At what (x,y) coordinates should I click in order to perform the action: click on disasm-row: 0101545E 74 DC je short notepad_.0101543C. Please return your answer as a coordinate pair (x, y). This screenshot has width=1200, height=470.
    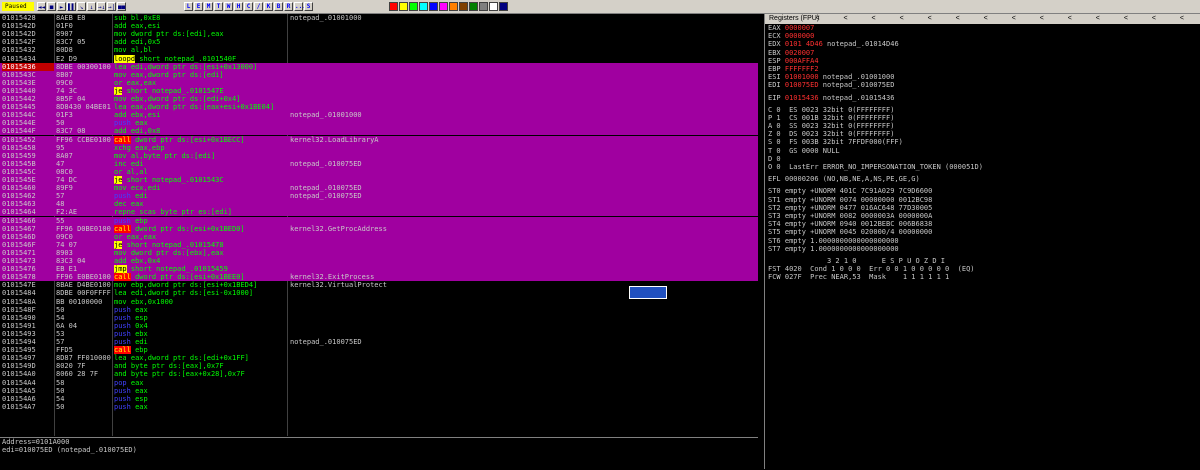
    Looking at the image, I should click on (379, 180).